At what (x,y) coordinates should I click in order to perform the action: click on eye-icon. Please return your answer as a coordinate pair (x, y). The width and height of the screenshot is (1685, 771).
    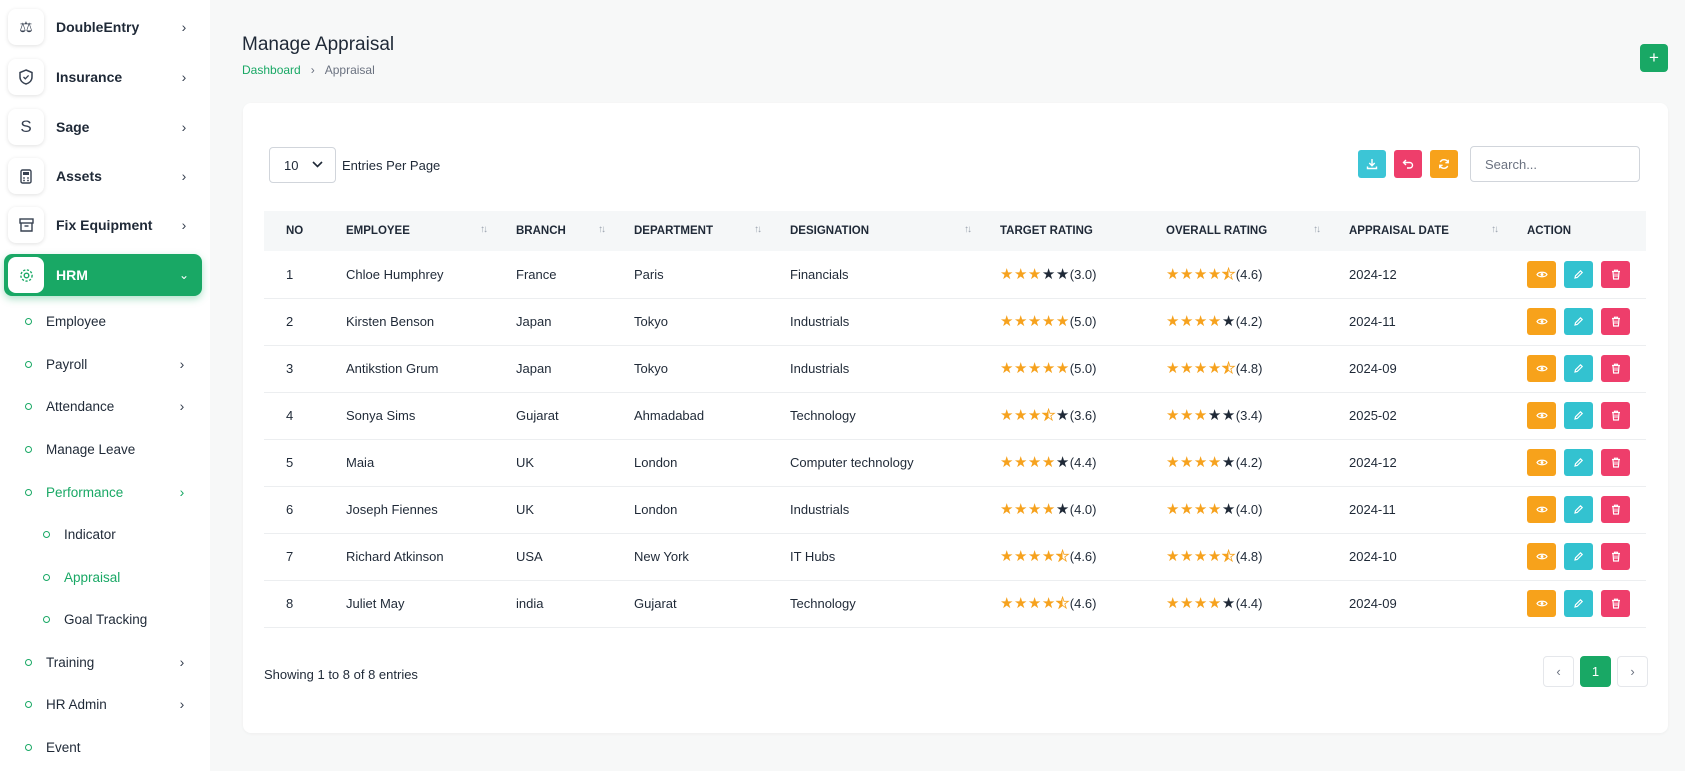
    Looking at the image, I should click on (1541, 368).